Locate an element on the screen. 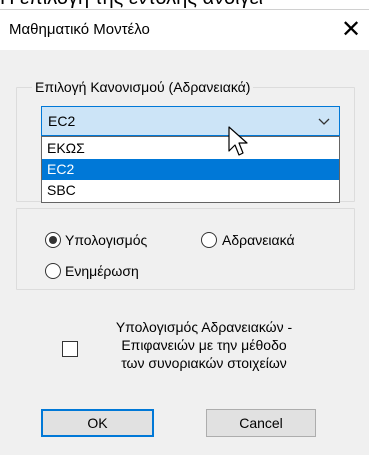 This screenshot has width=369, height=455. title-bar: Μαθηματικό Μοντέλο ✕ is located at coordinates (184, 30).